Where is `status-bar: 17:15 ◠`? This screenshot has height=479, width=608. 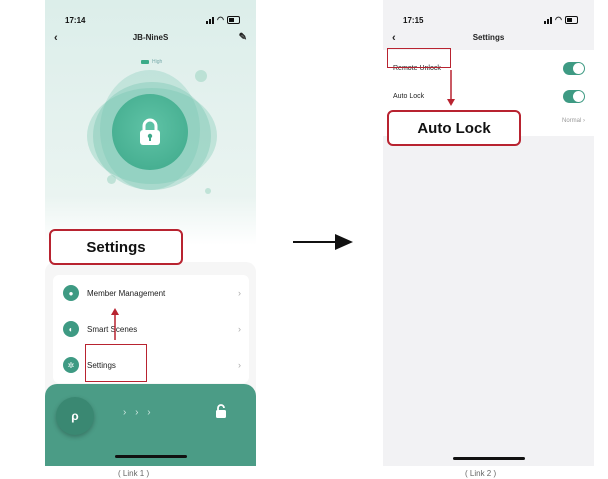 status-bar: 17:15 ◠ is located at coordinates (488, 22).